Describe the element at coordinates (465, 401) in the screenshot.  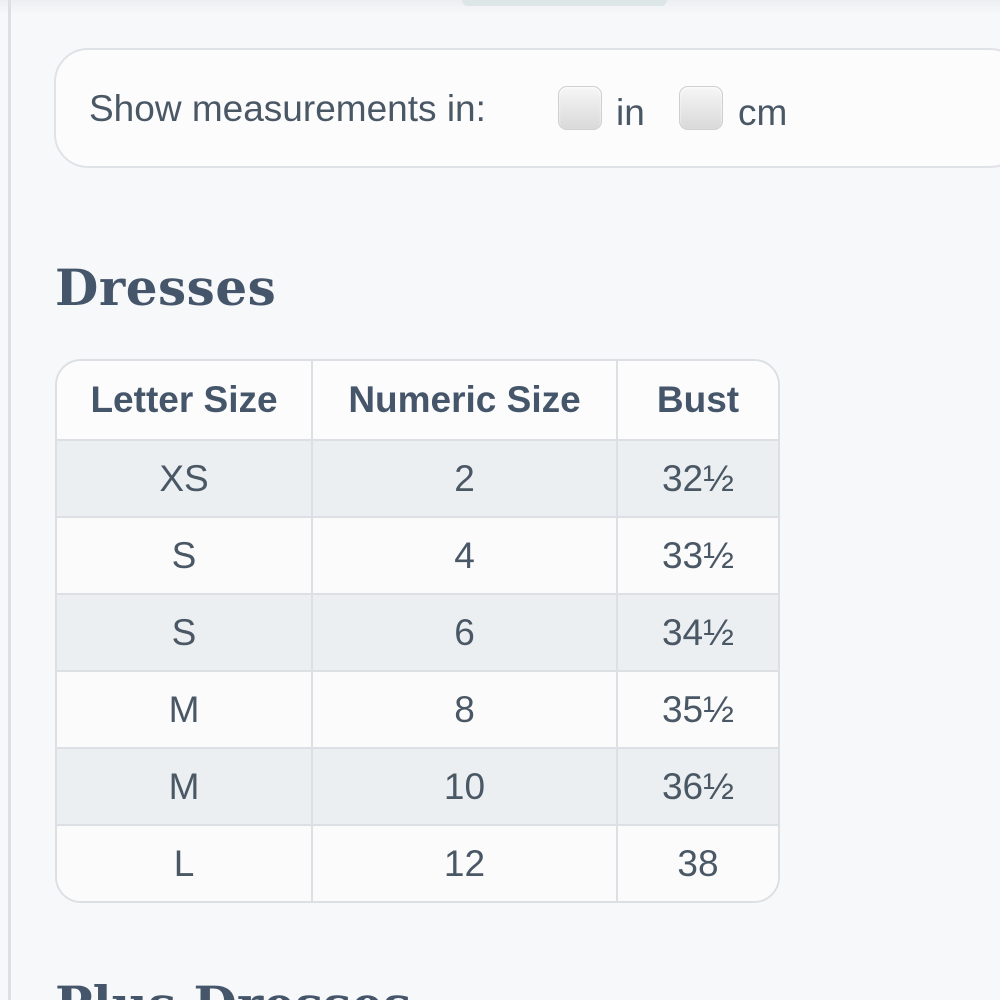
I see `column-header-numeric-size: Numeric Size` at that location.